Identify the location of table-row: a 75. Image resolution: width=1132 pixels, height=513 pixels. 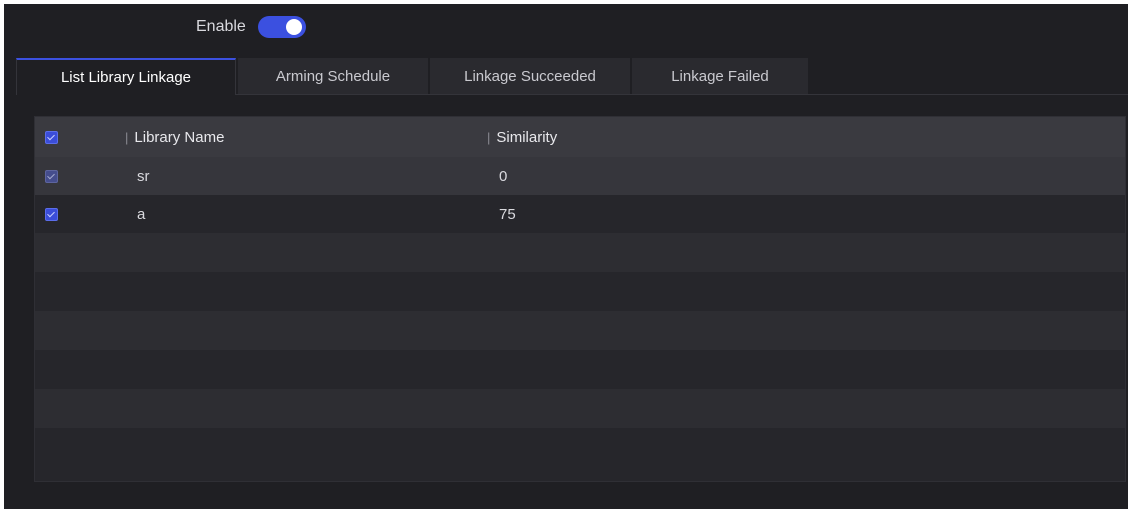
(580, 214).